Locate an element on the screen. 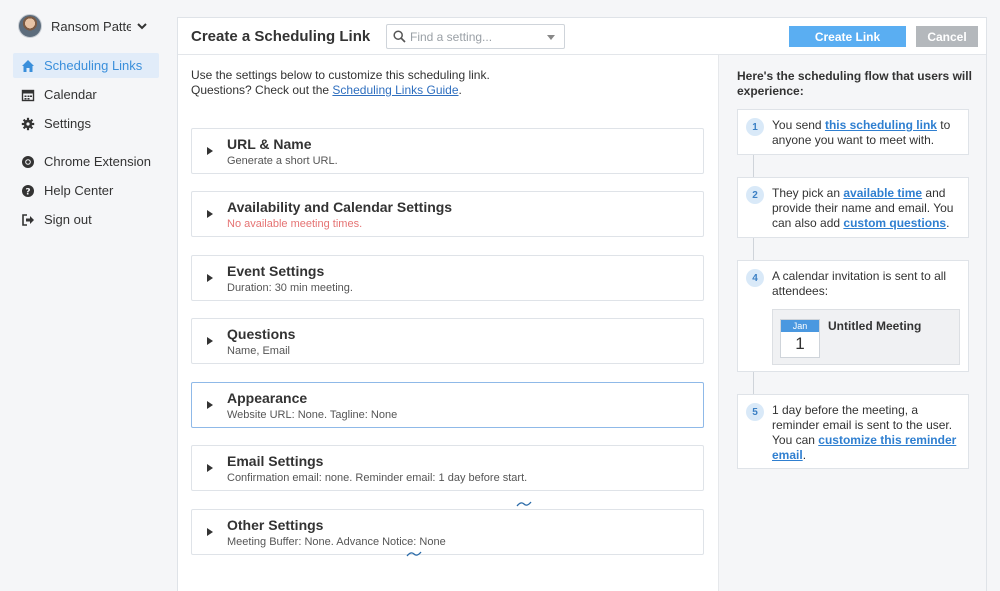 The image size is (1000, 591). meeting-title: Untitled Meeting is located at coordinates (875, 326).